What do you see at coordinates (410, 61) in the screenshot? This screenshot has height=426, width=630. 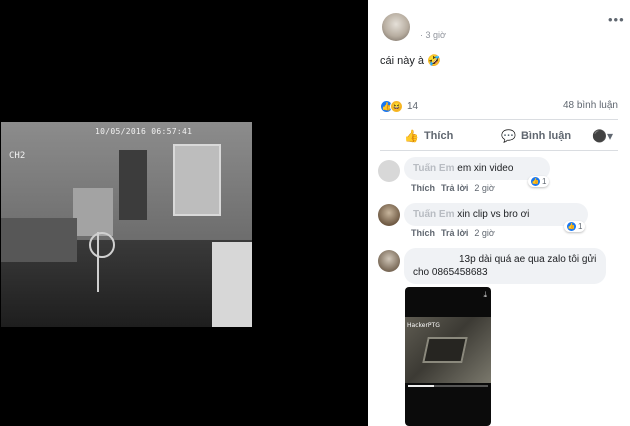 I see `post-text: cái này à 🤣` at bounding box center [410, 61].